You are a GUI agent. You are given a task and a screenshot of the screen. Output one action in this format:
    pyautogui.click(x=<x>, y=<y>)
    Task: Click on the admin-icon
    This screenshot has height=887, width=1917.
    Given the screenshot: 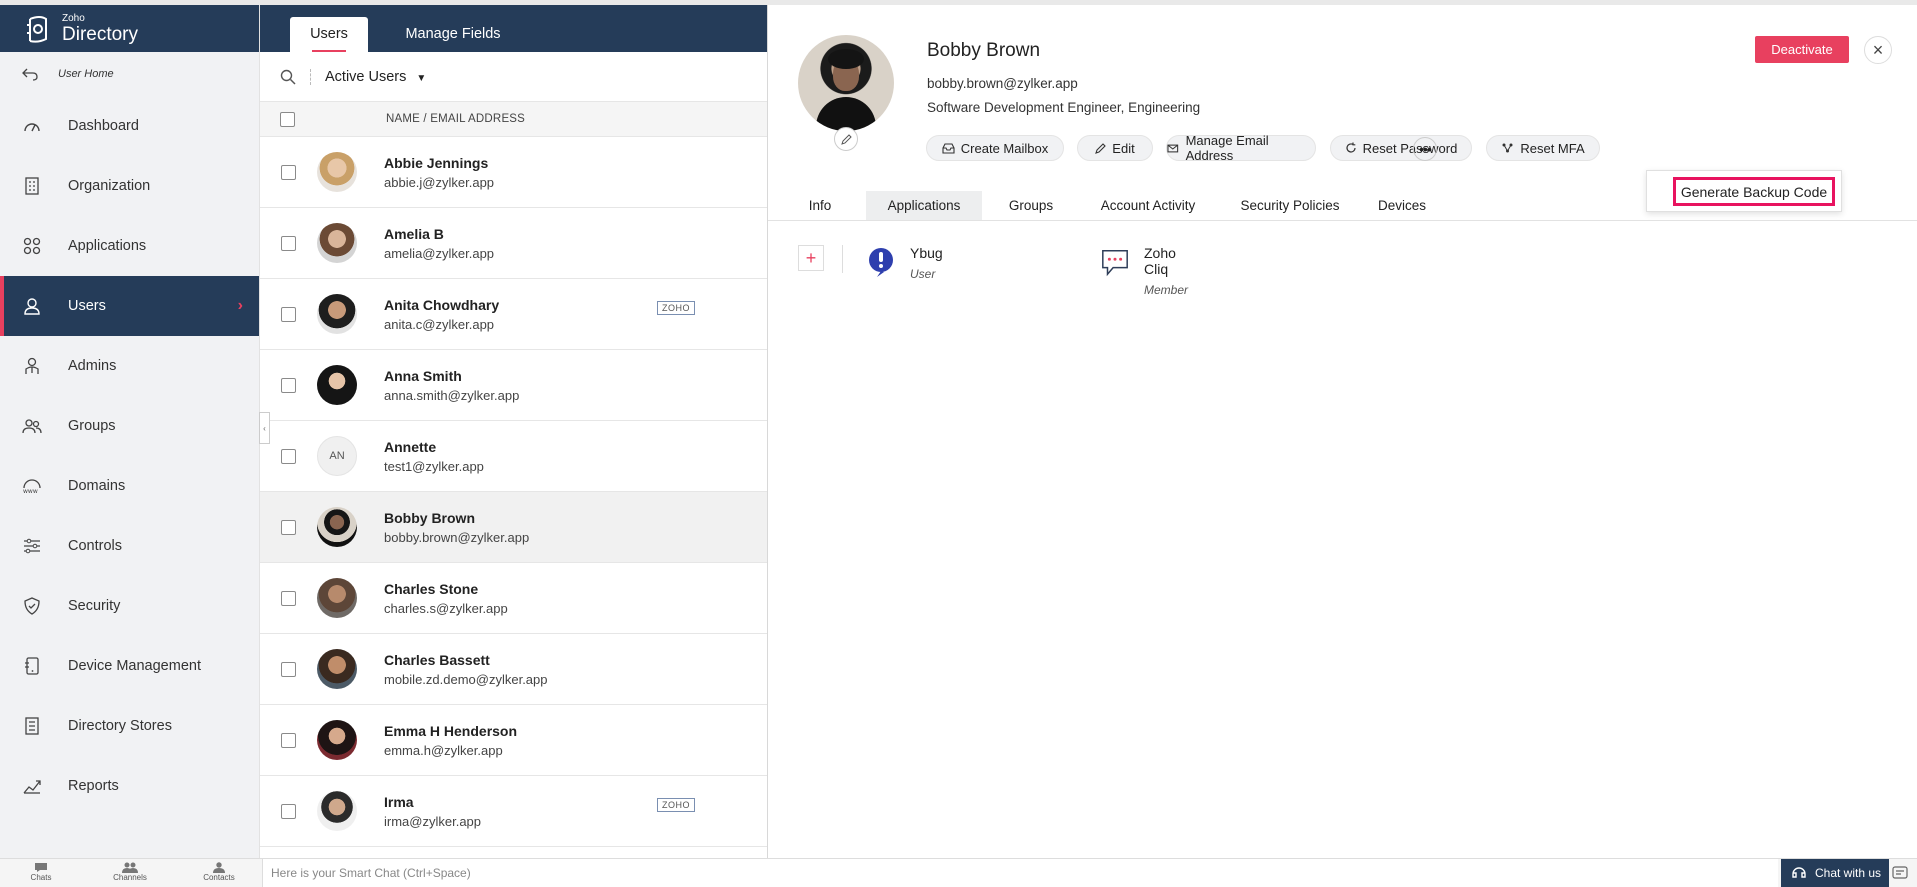 What is the action you would take?
    pyautogui.click(x=32, y=366)
    